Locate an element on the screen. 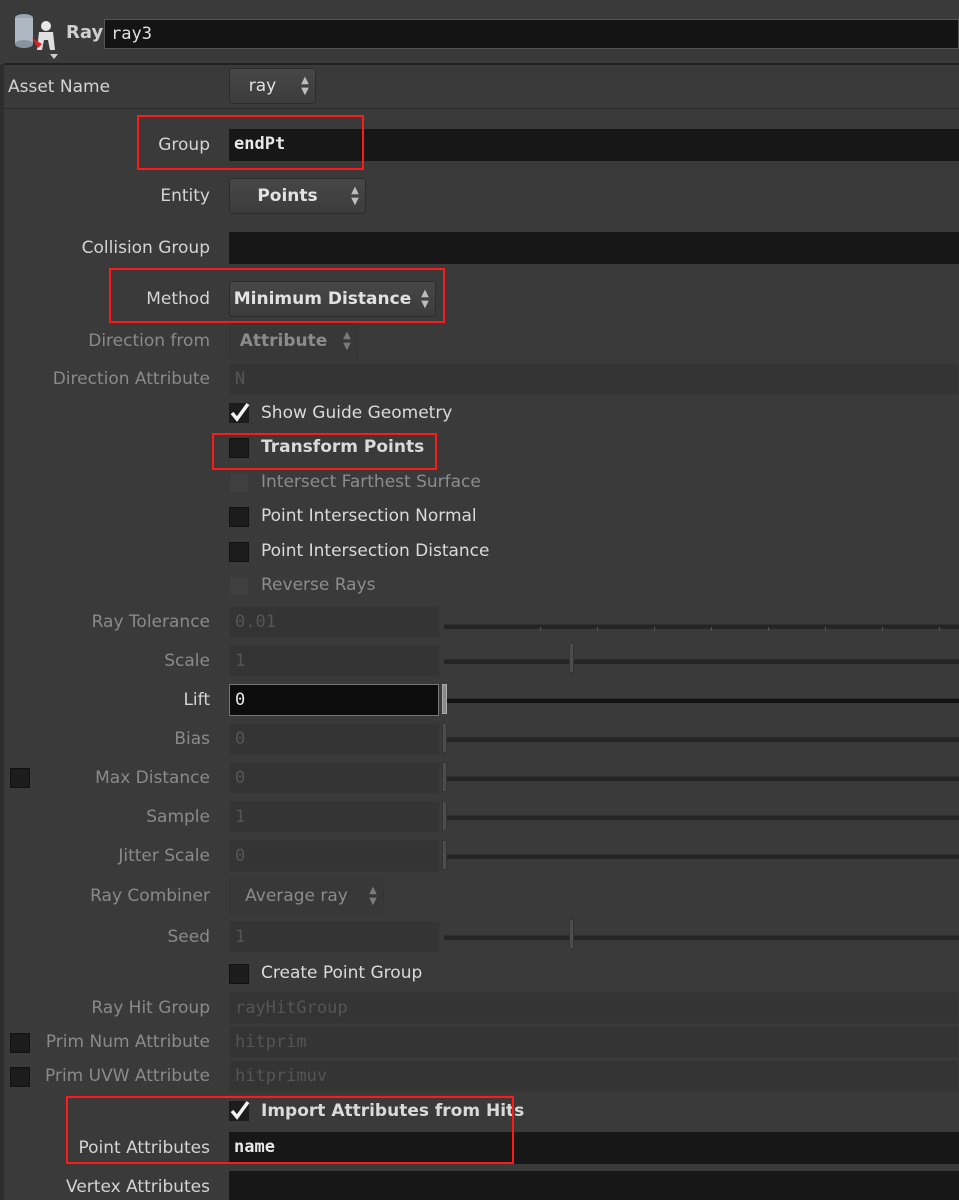  intersect-farthest-surface-checkbox is located at coordinates (239, 483).